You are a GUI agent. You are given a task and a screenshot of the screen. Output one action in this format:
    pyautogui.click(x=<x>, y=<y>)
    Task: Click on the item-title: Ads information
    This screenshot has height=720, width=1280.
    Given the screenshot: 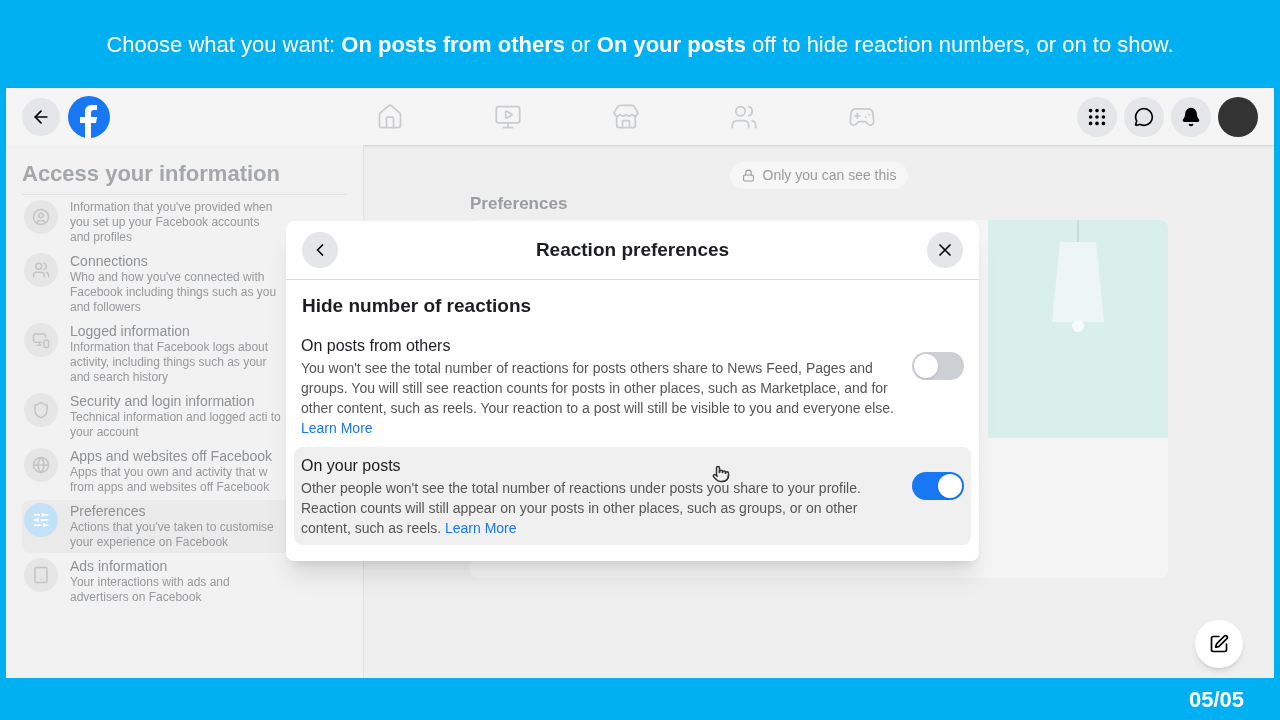 What is the action you would take?
    pyautogui.click(x=119, y=566)
    